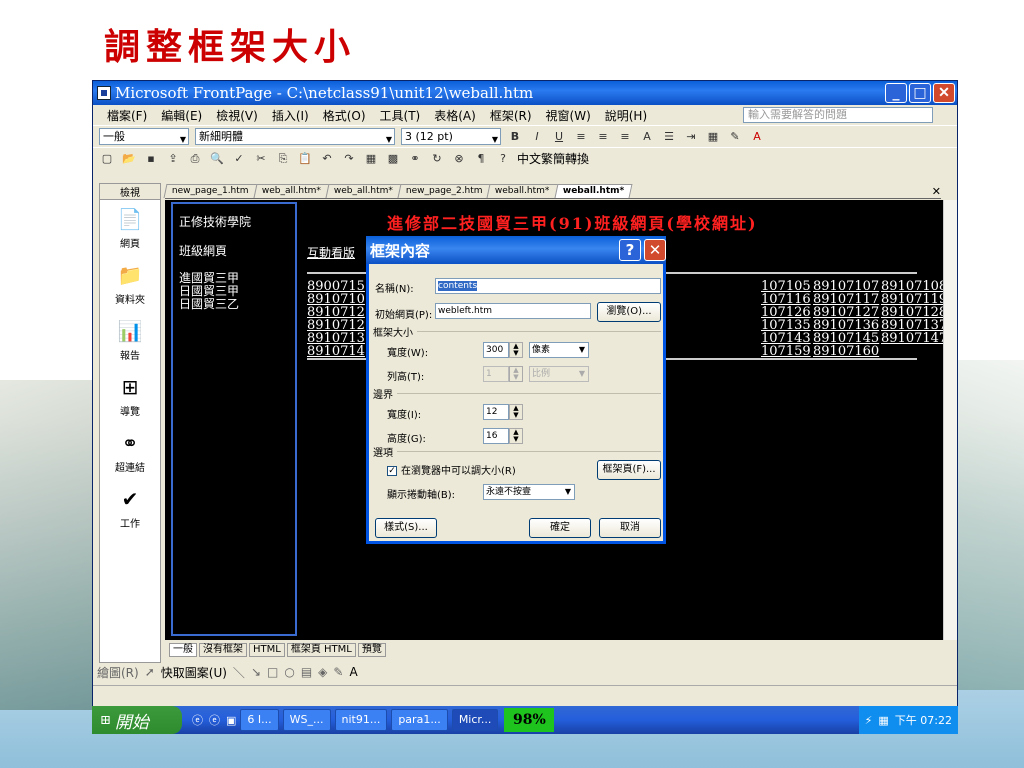 This screenshot has height=768, width=1024. Describe the element at coordinates (451, 136) in the screenshot. I see `font-size-combo: 3 (12 pt) ▼` at that location.